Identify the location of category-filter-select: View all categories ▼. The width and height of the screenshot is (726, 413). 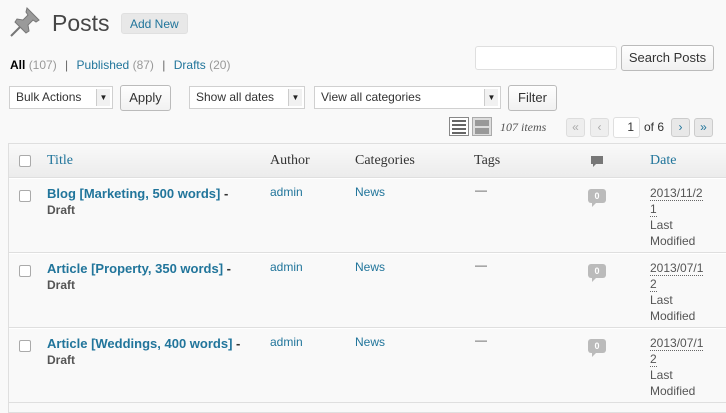
(407, 97).